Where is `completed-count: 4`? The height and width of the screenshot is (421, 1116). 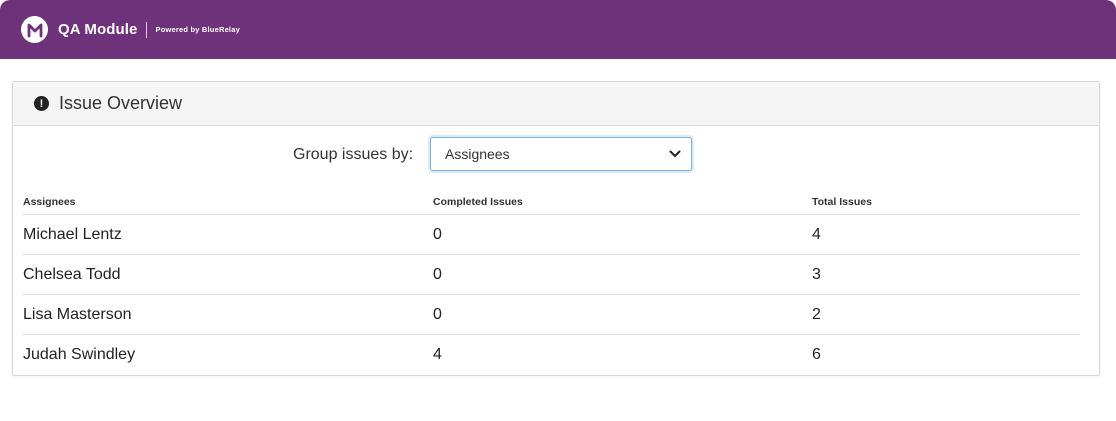 completed-count: 4 is located at coordinates (437, 354).